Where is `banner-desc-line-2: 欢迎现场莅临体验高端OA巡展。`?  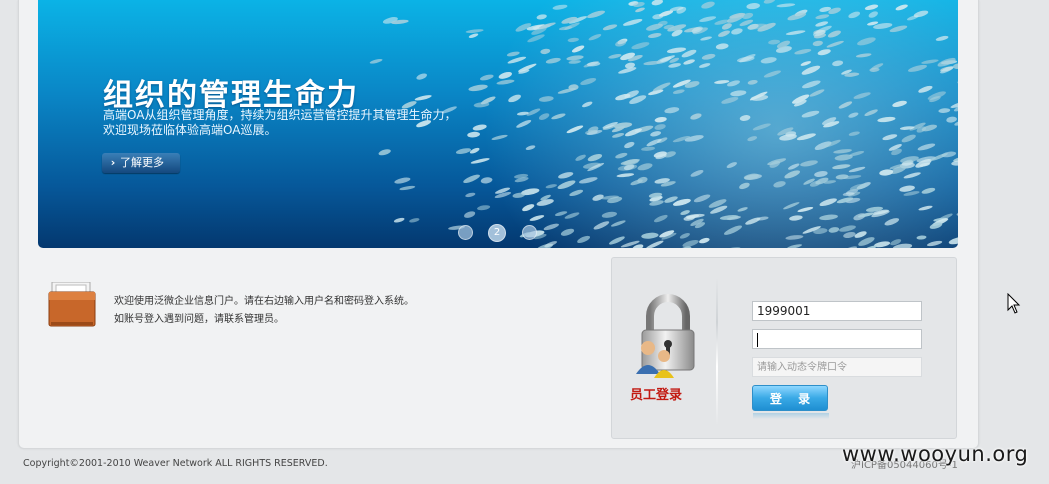 banner-desc-line-2: 欢迎现场莅临体验高端OA巡展。 is located at coordinates (190, 130).